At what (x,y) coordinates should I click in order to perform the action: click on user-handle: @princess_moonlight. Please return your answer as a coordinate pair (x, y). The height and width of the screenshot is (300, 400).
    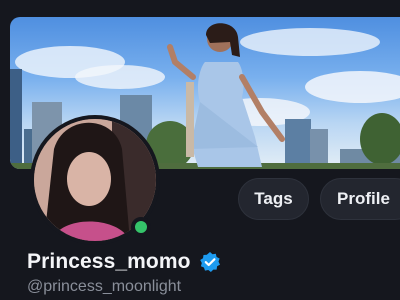
    Looking at the image, I should click on (104, 286).